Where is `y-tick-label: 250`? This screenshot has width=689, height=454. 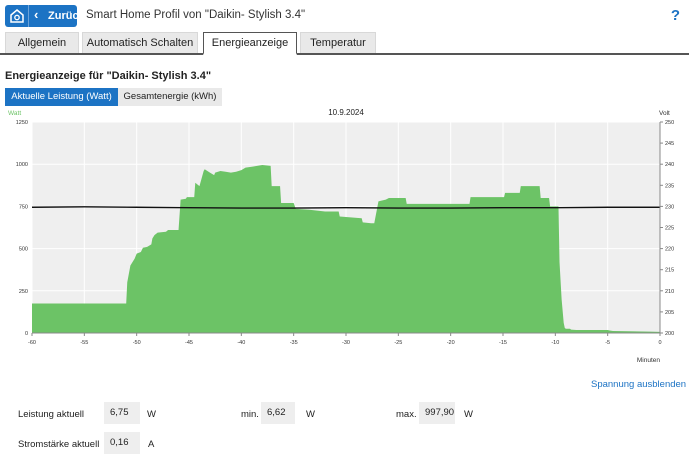
y-tick-label: 250 is located at coordinates (23, 292).